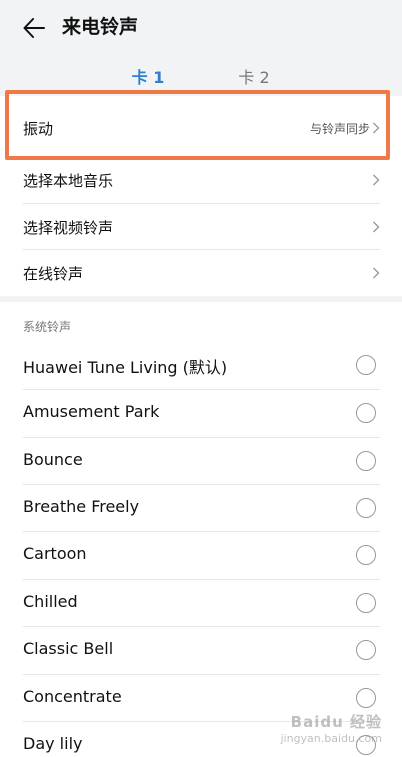  Describe the element at coordinates (81, 506) in the screenshot. I see `ringtone-name: Breathe Freely` at that location.